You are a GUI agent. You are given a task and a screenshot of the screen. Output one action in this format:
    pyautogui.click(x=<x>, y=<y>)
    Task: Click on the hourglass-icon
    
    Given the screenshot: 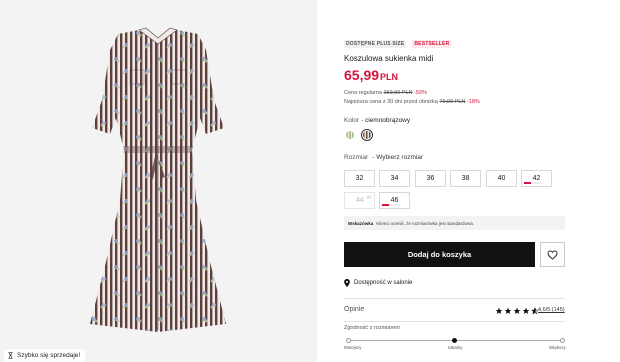 What is the action you would take?
    pyautogui.click(x=10, y=355)
    